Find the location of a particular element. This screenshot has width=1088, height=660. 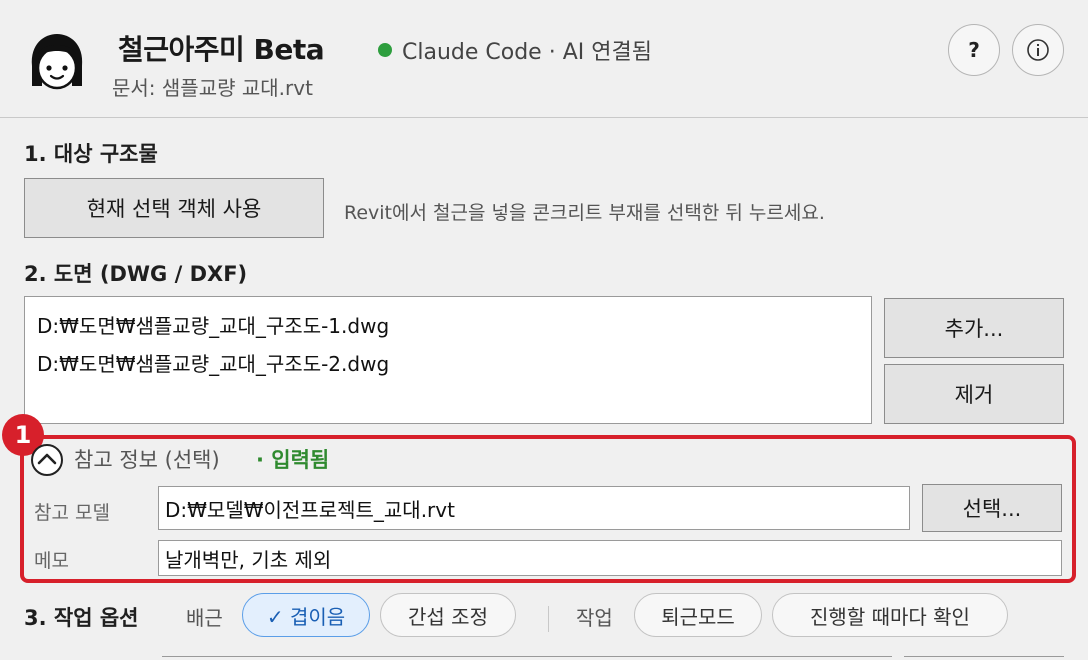

section-title-target: 1. 대상 구조물 is located at coordinates (91, 154).